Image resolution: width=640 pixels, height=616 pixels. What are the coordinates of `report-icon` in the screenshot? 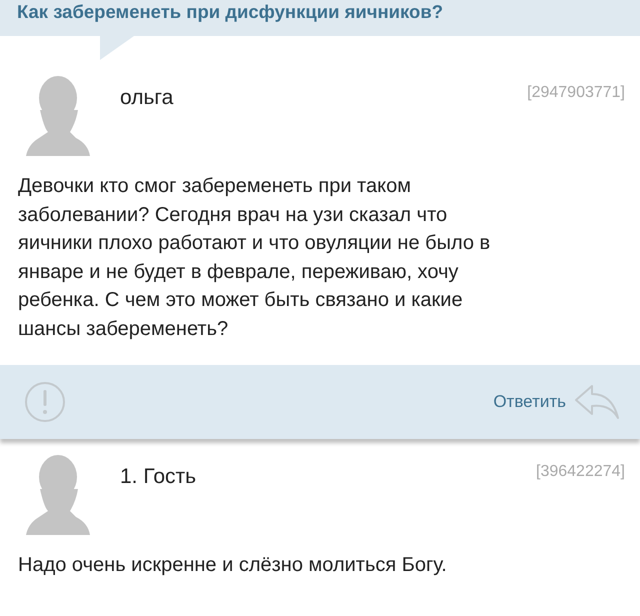 It's located at (45, 402).